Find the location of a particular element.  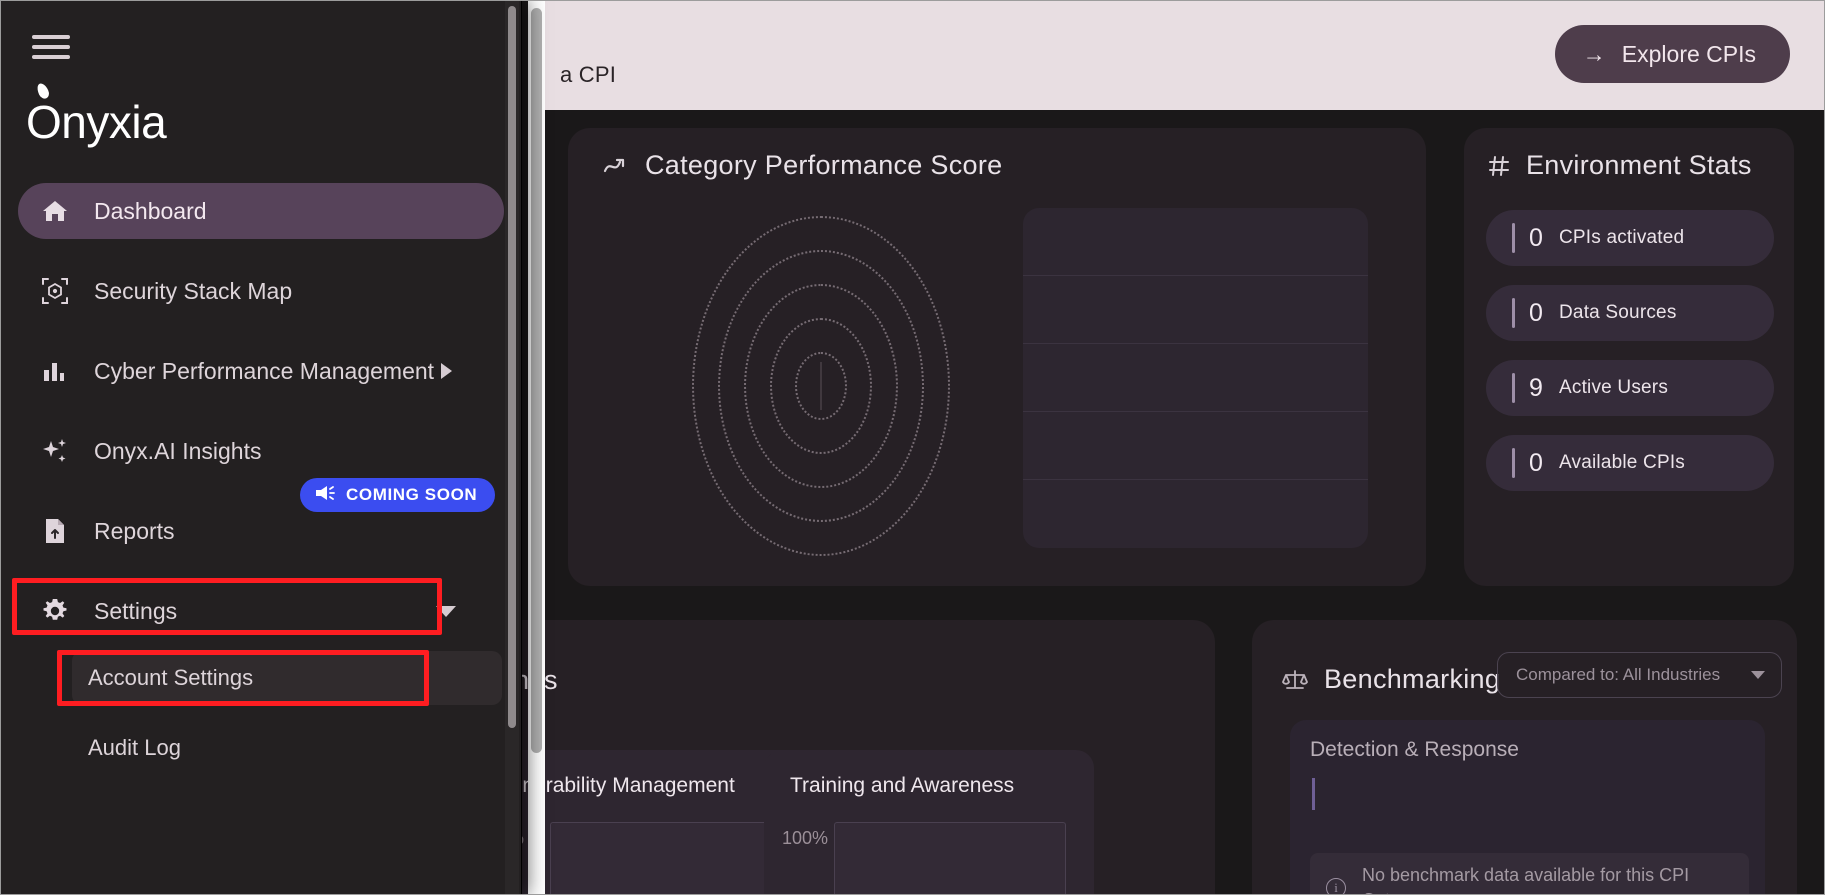

benchmark-category-label: Detection & Response is located at coordinates (1414, 749).